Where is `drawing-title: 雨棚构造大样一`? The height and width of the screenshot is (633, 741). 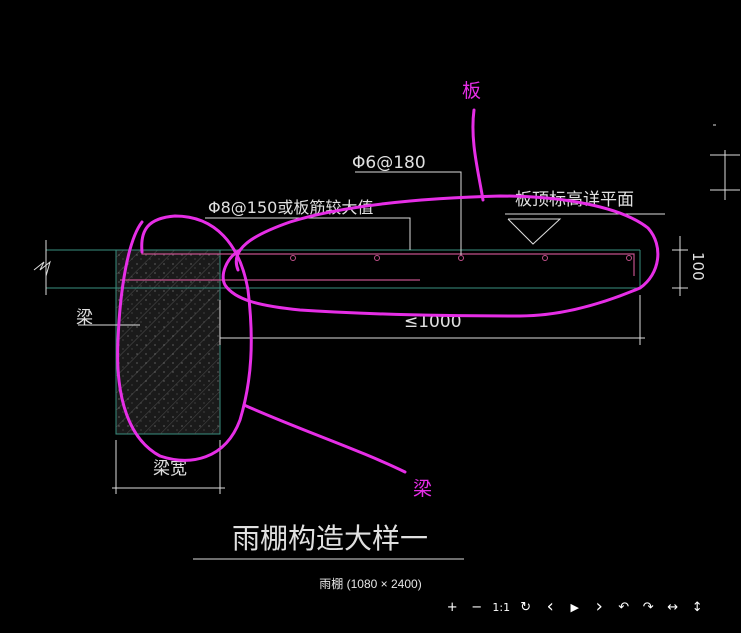 drawing-title: 雨棚构造大样一 is located at coordinates (330, 538).